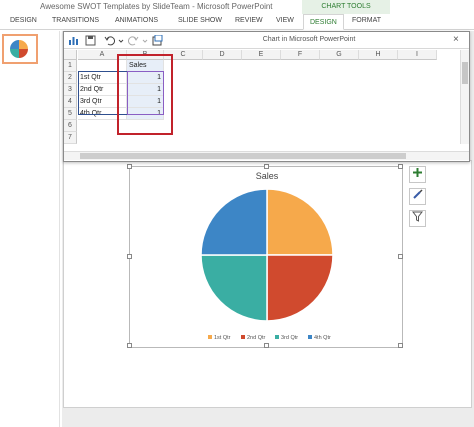 The image size is (474, 427). I want to click on column-header-a: A, so click(102, 55).